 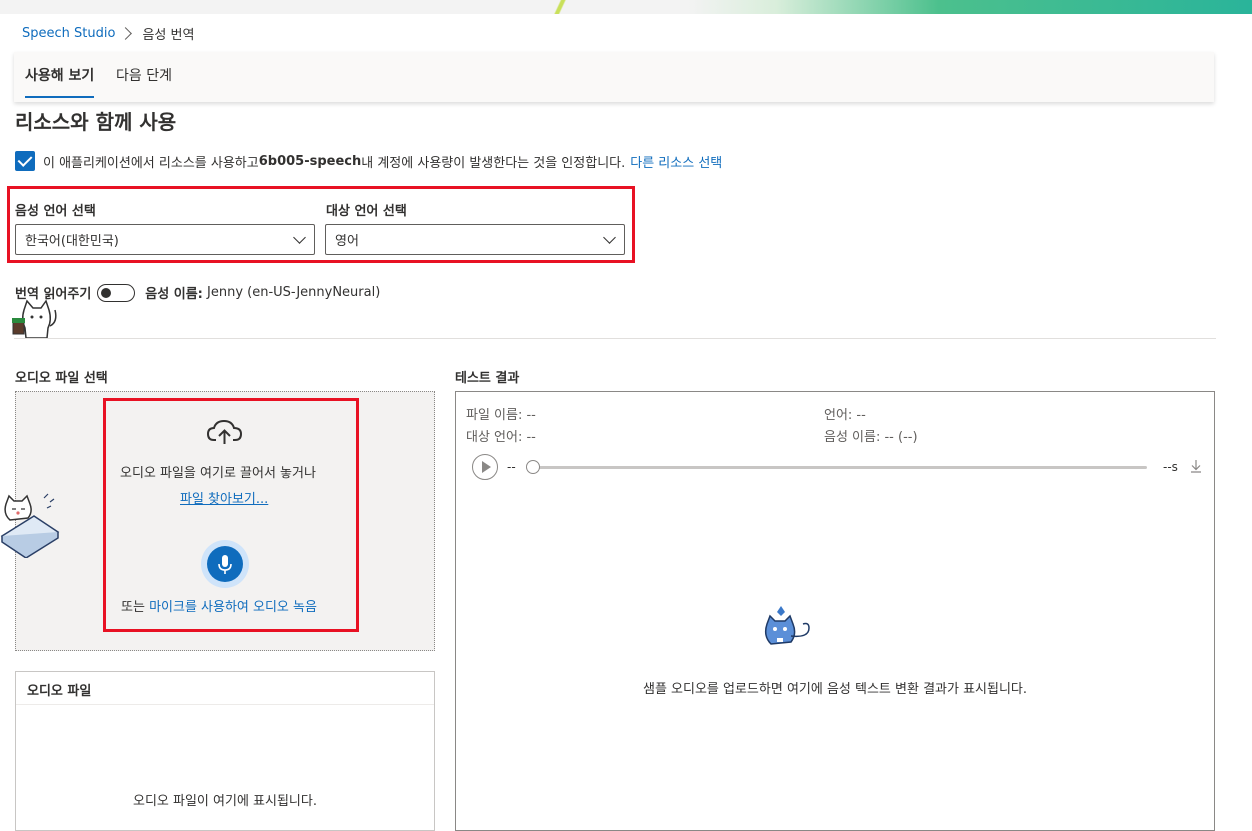 I want to click on play-button, so click(x=485, y=467).